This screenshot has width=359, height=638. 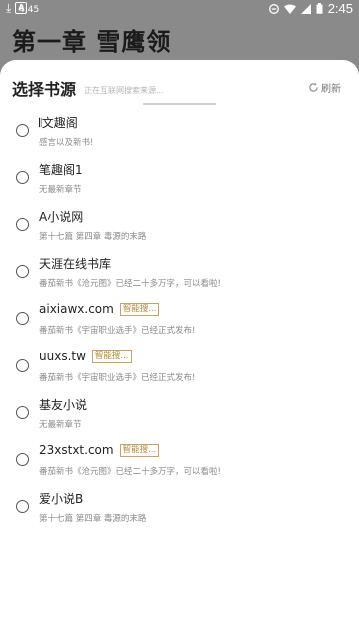 I want to click on status-right: 2:45, so click(x=310, y=8).